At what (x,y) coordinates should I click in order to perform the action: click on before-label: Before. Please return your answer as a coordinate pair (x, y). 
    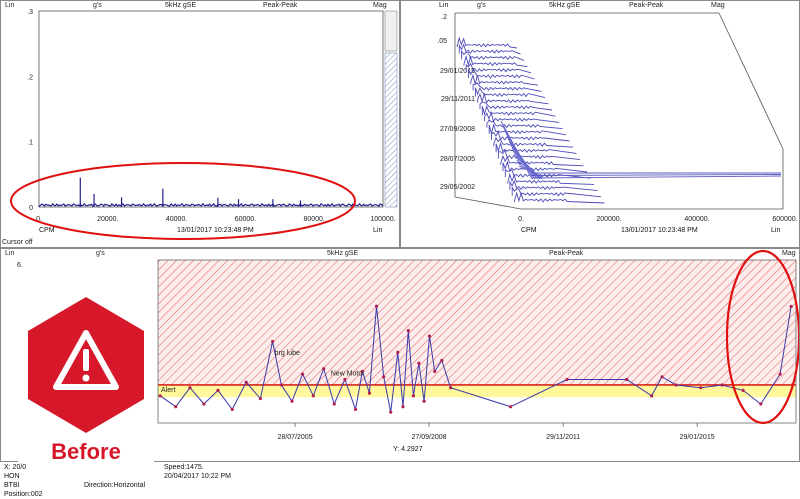
    Looking at the image, I should click on (86, 451).